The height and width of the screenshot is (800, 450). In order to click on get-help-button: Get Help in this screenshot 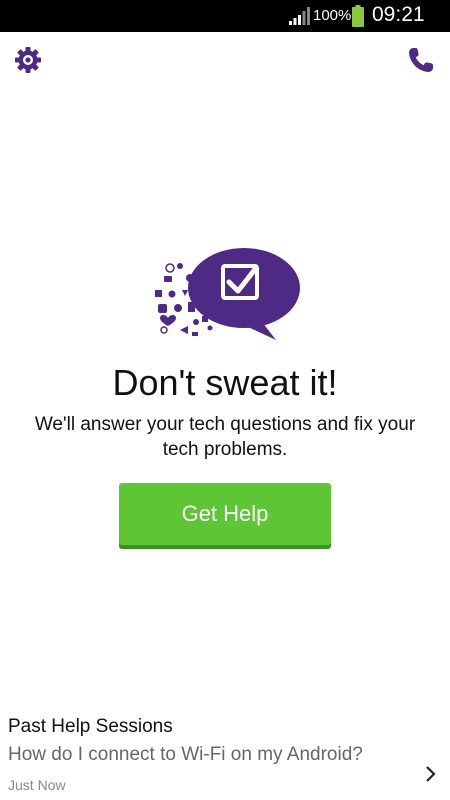, I will do `click(225, 514)`.